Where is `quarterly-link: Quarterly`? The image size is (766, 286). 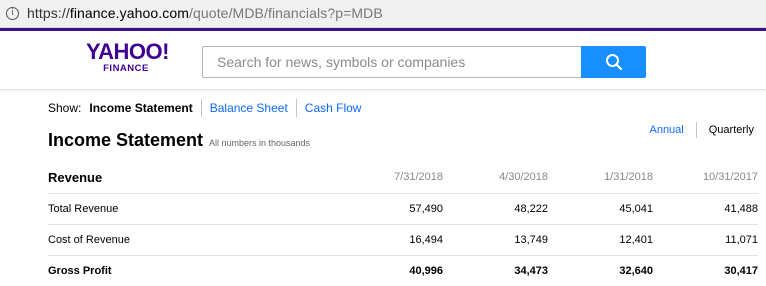
quarterly-link: Quarterly is located at coordinates (725, 130).